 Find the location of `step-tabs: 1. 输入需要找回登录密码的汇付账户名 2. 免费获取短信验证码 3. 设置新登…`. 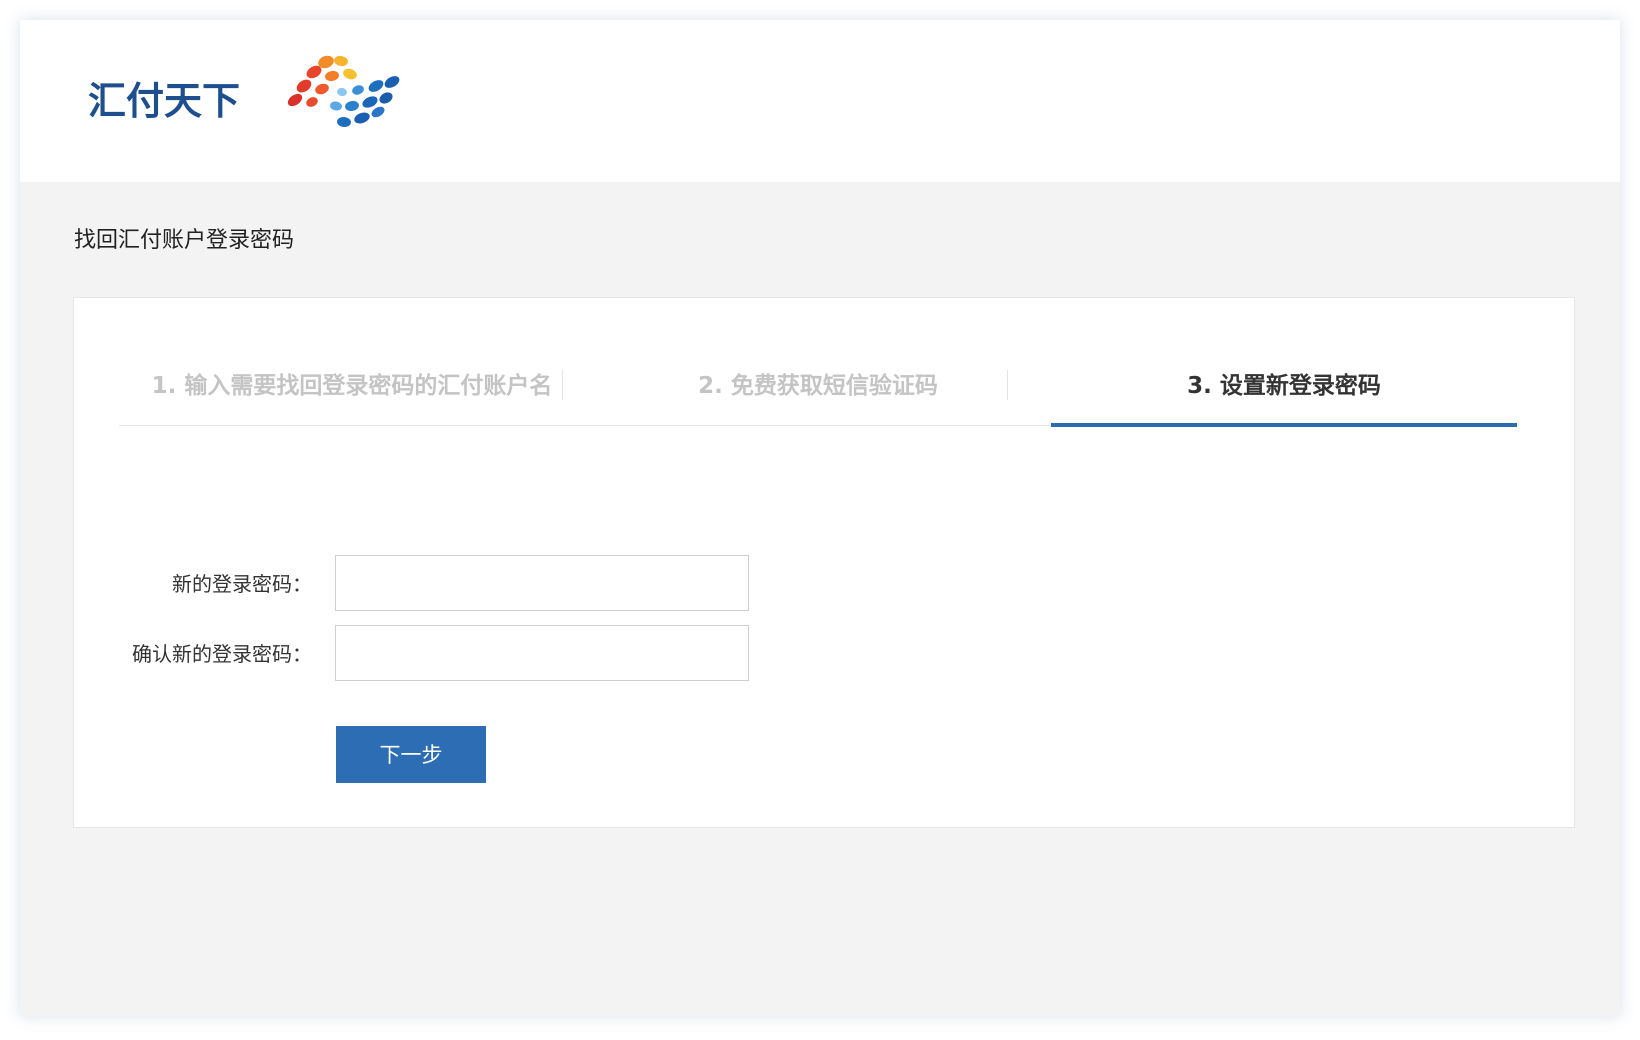

step-tabs: 1. 输入需要找回登录密码的汇付账户名 2. 免费获取短信验证码 3. 设置新登… is located at coordinates (819, 386).